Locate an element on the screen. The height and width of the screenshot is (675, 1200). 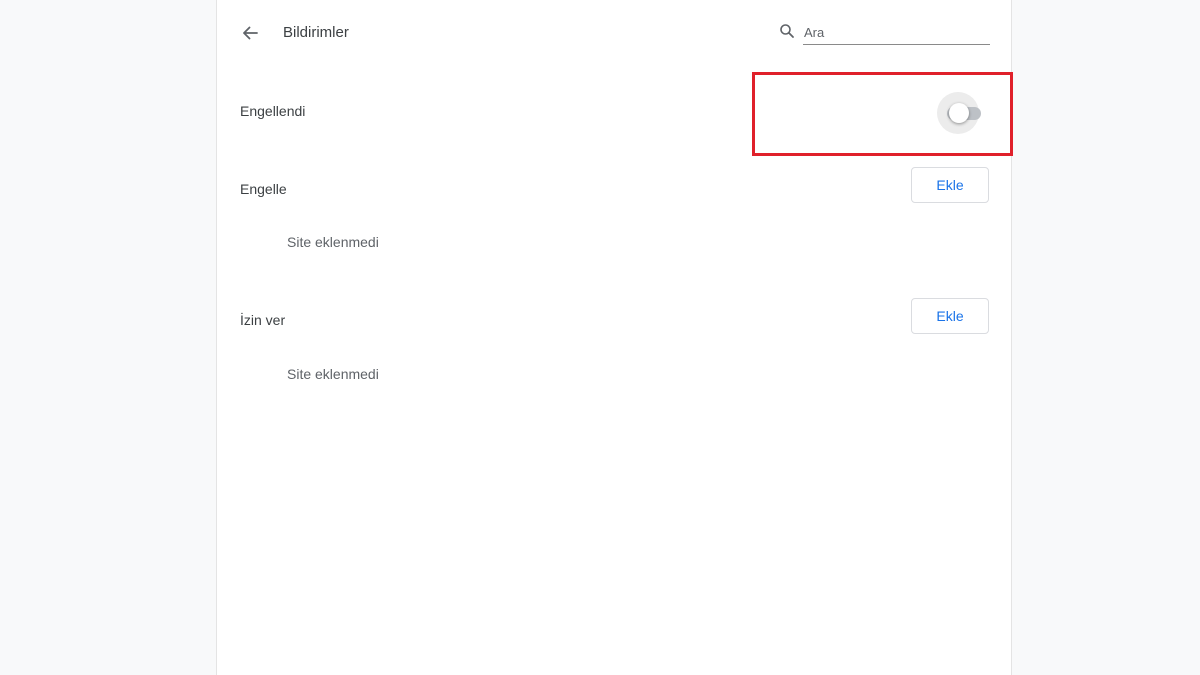
highlight-annotation is located at coordinates (882, 114).